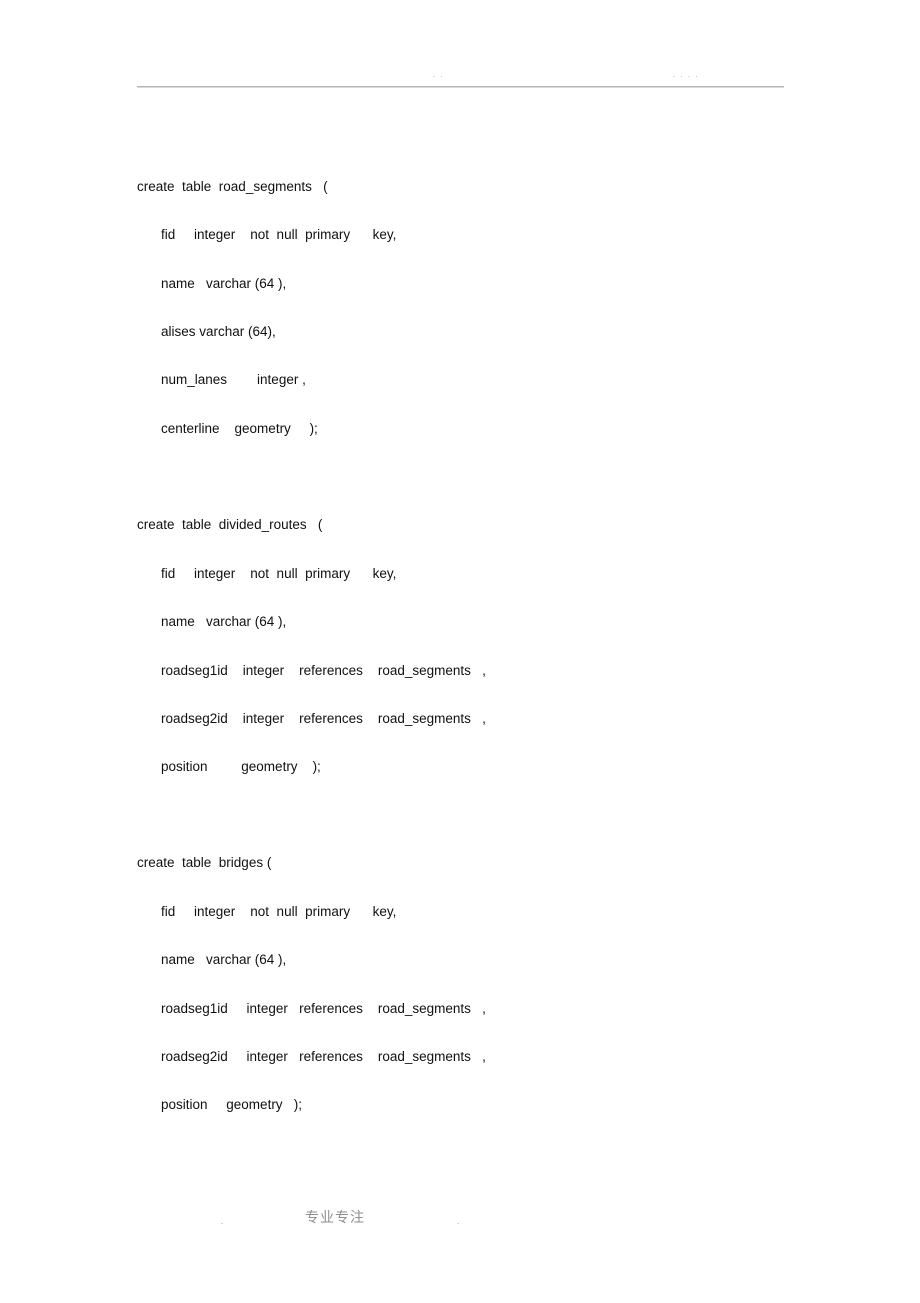 This screenshot has width=920, height=1303. Describe the element at coordinates (204, 862) in the screenshot. I see `code-line: create table bridges (` at that location.